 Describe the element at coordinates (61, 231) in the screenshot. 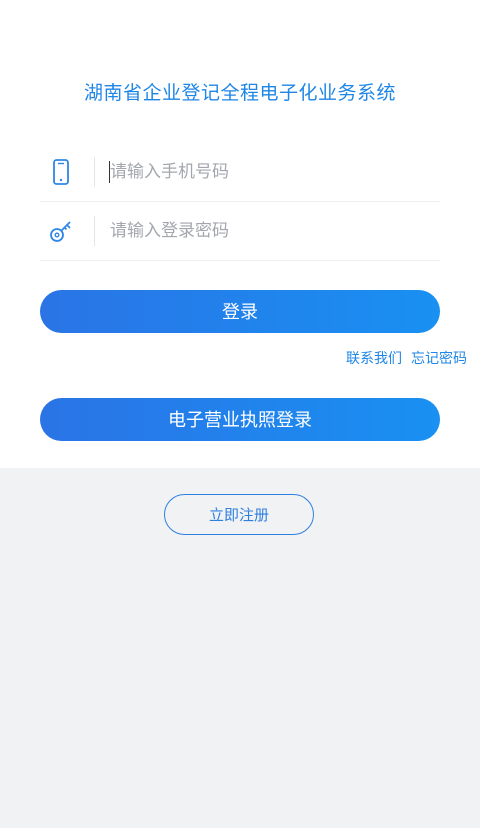

I see `key-icon` at that location.